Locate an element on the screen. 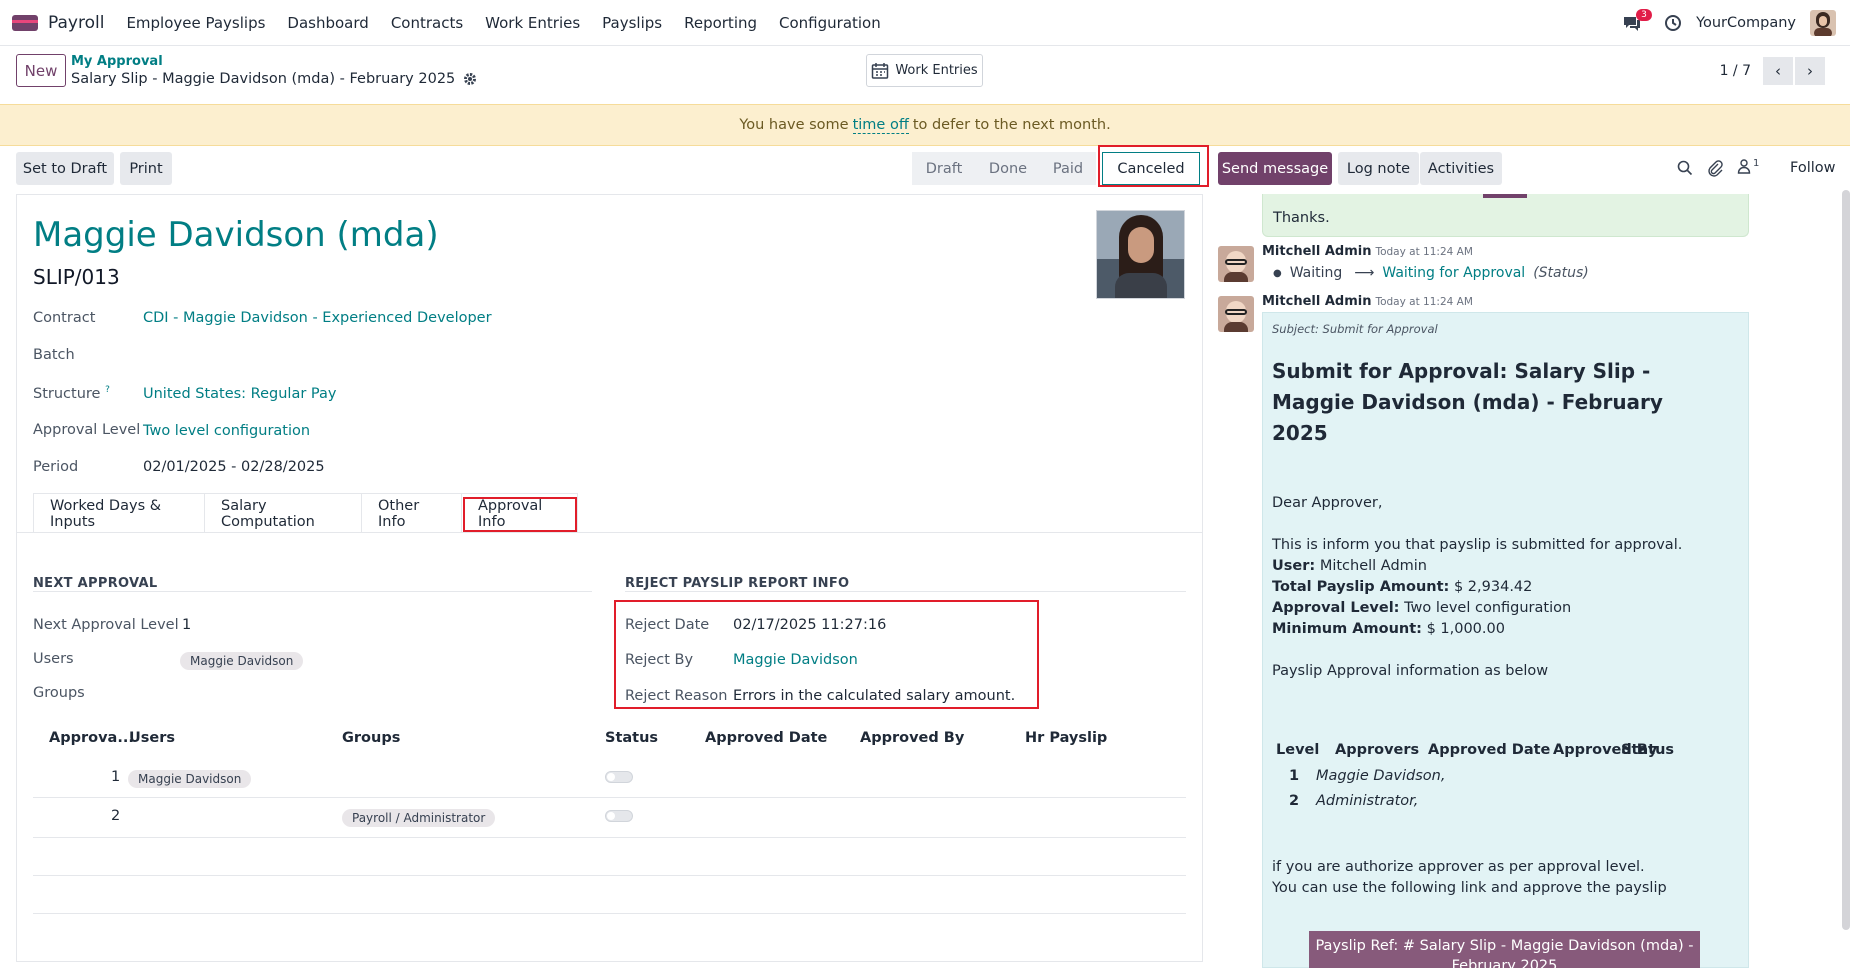  col-approved-date: Approved Date is located at coordinates (766, 738).